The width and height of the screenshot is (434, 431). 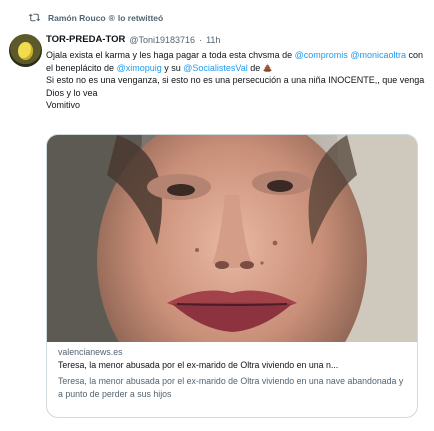 I want to click on tweet-timestamp: 11h, so click(x=213, y=40).